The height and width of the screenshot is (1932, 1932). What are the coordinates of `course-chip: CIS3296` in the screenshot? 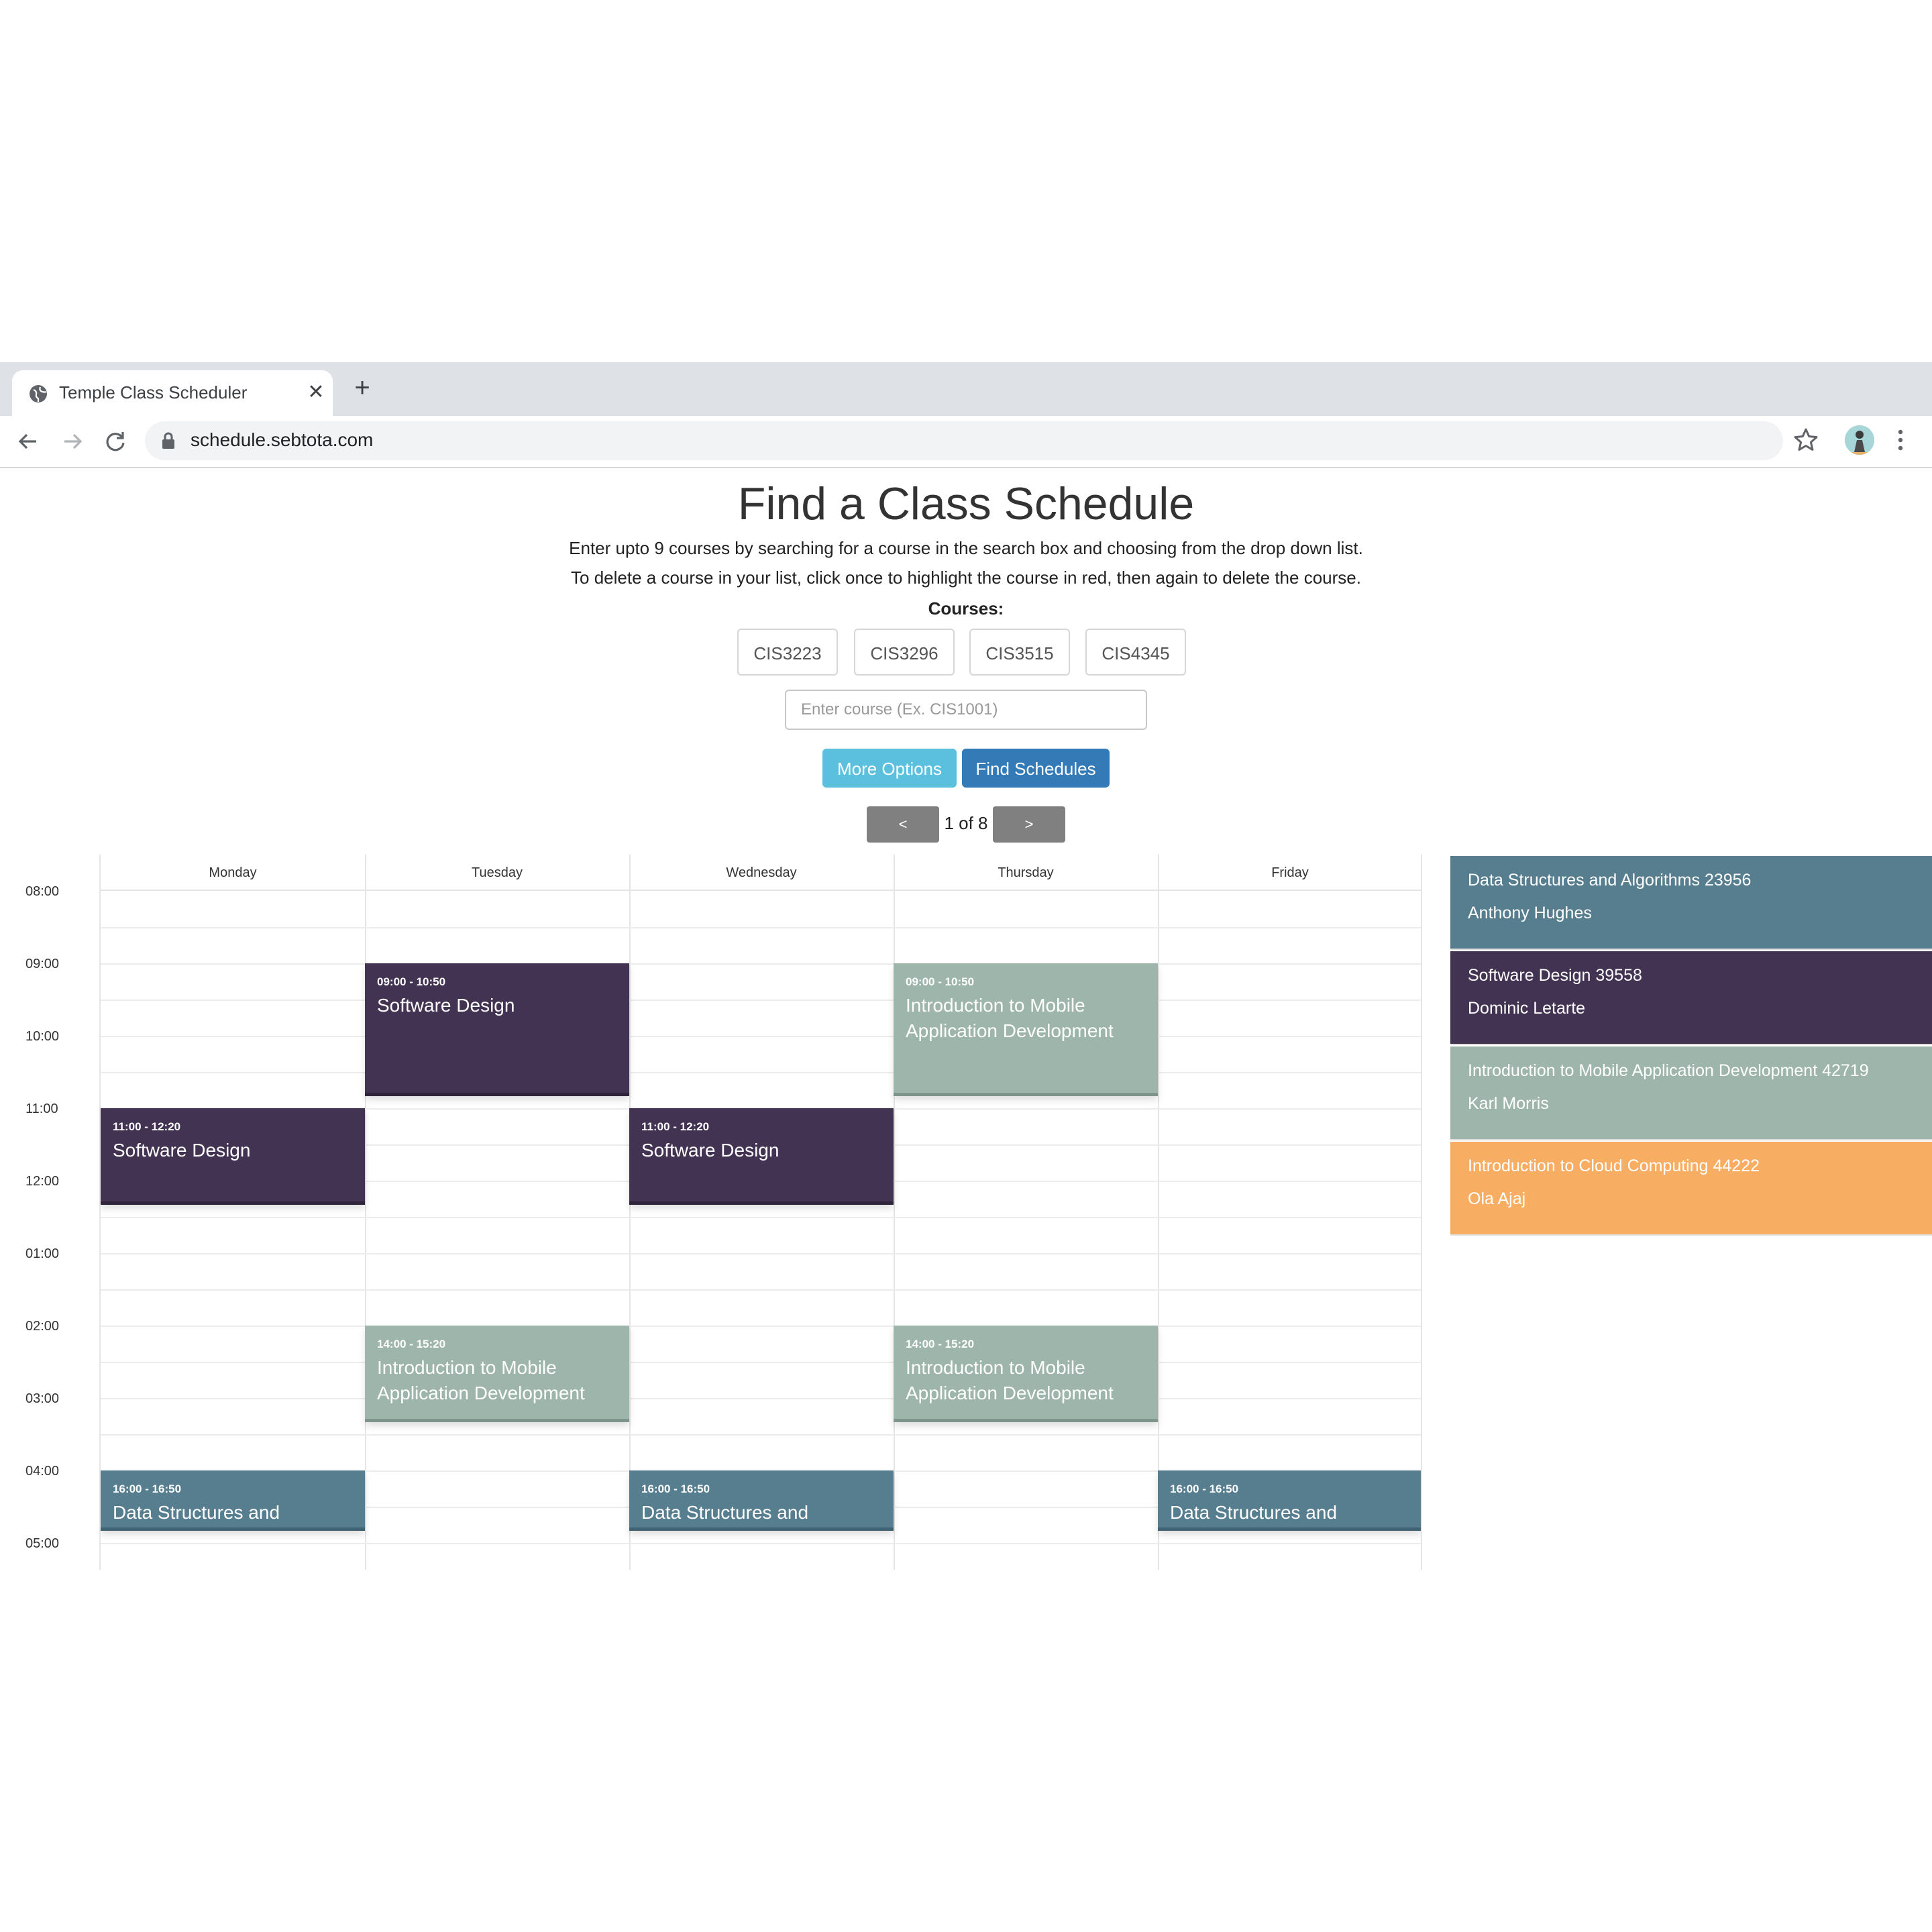 It's located at (904, 652).